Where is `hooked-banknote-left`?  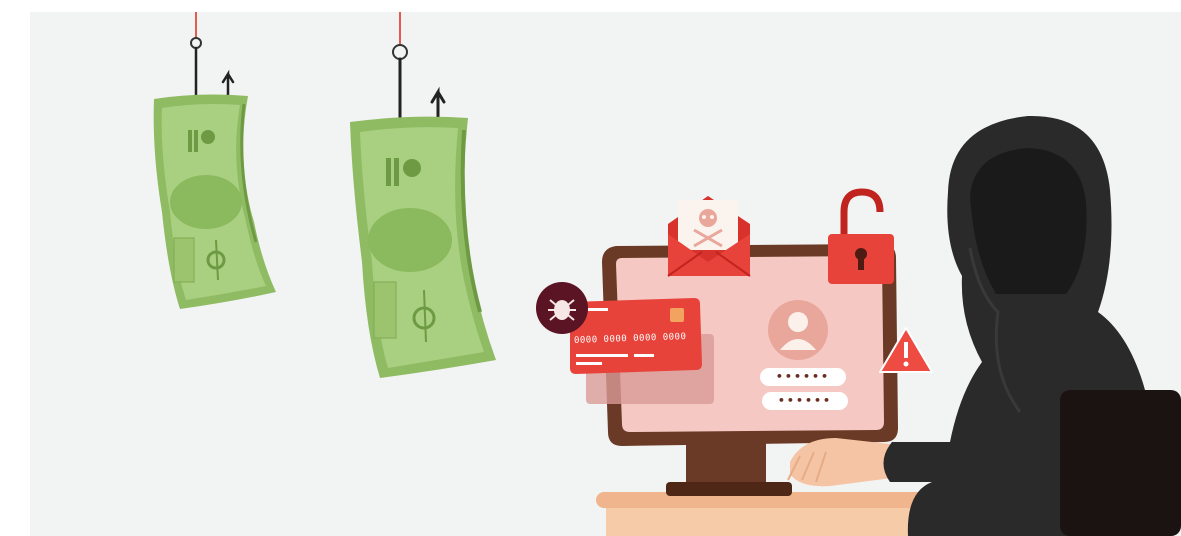
hooked-banknote-left is located at coordinates (214, 160).